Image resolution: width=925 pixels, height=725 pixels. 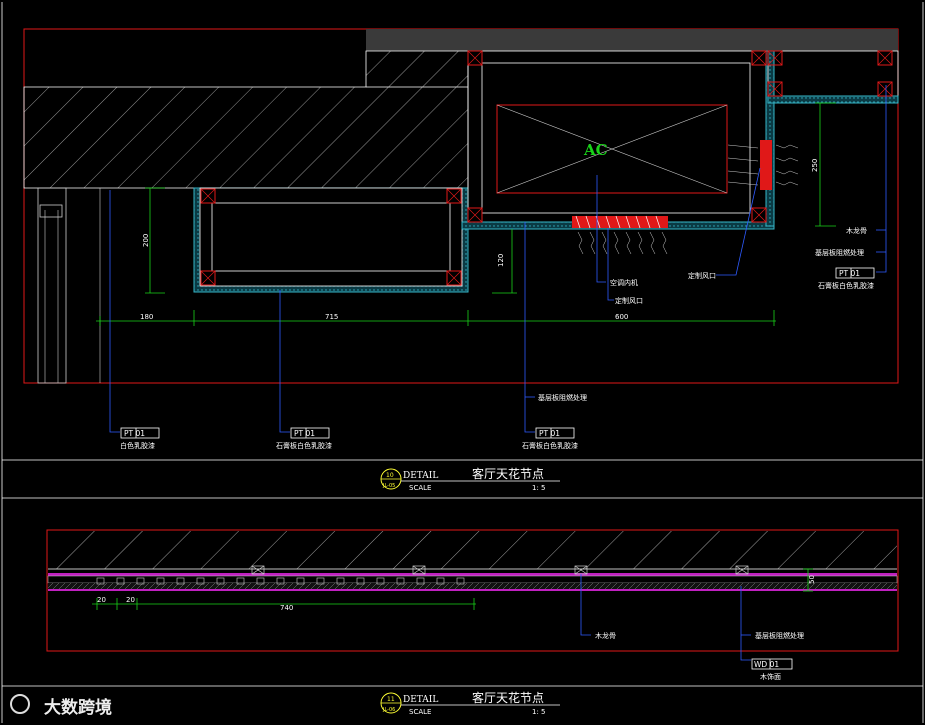 I want to click on title10-name: 客厅天花节点, so click(x=508, y=473).